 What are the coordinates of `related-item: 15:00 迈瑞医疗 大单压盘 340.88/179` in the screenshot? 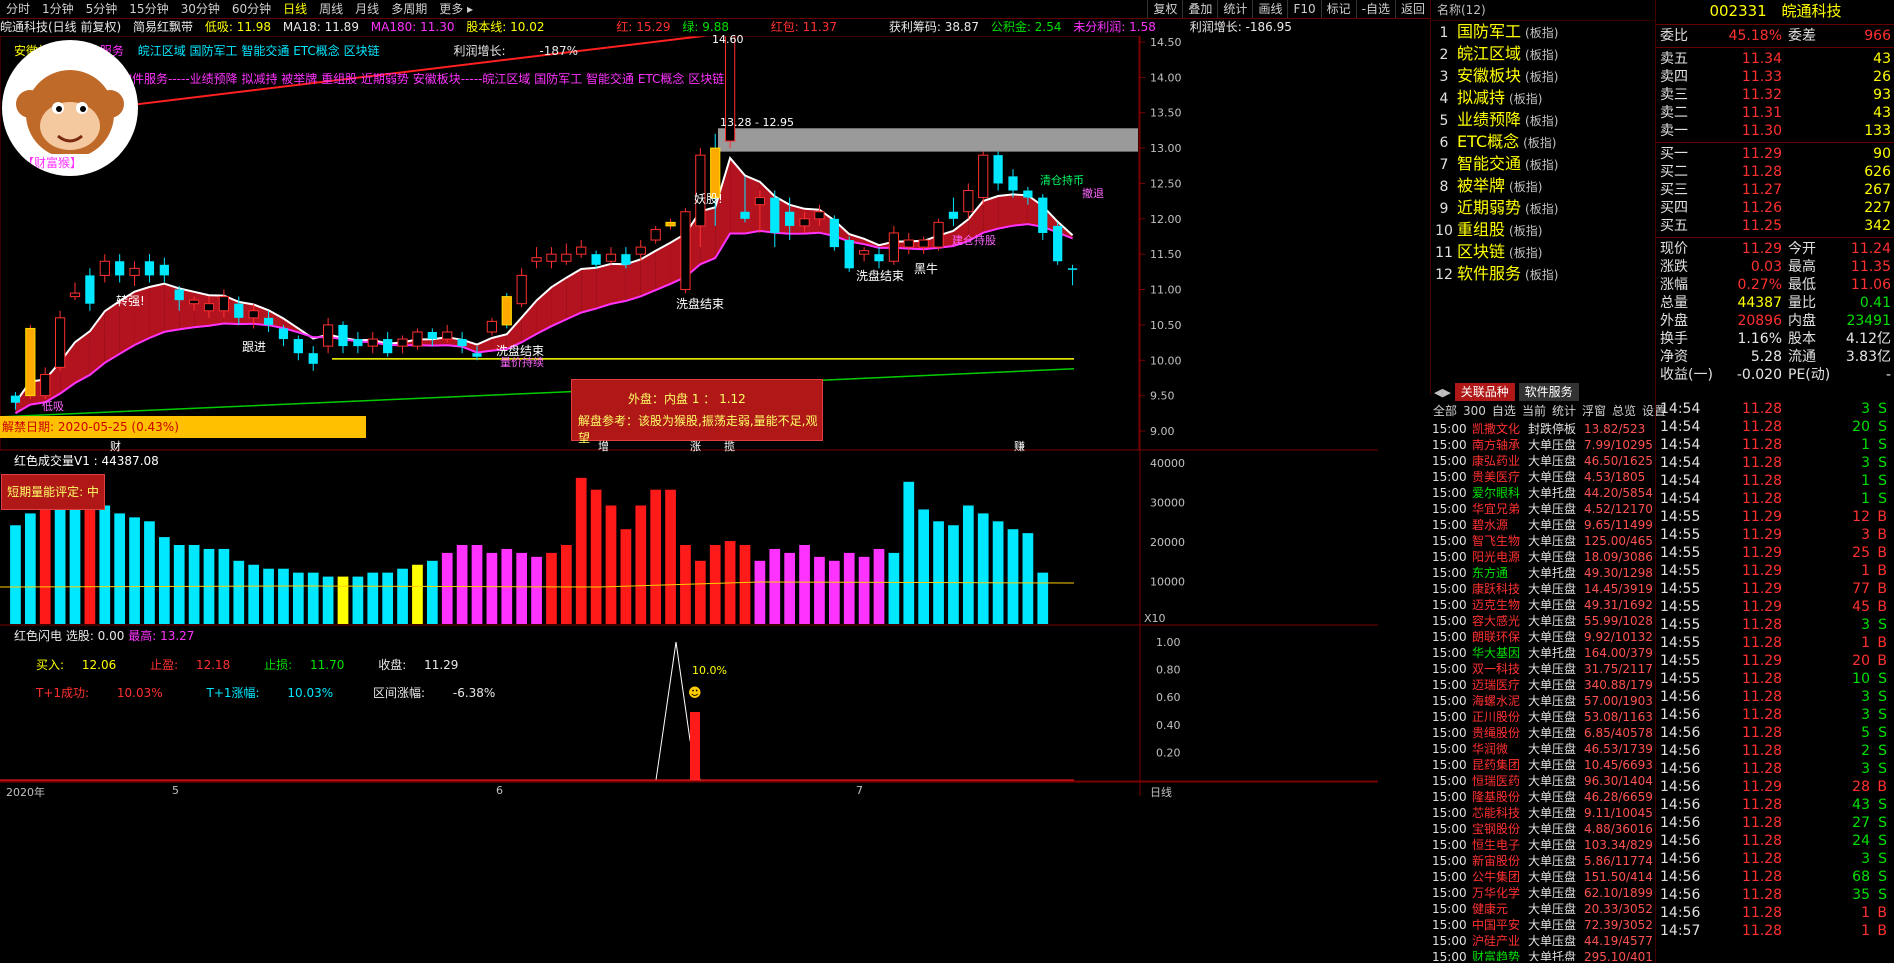 It's located at (1542, 685).